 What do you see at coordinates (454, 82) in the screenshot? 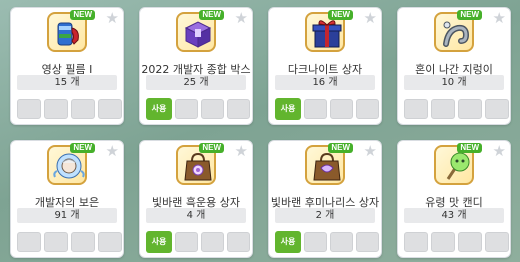
I see `item-count: 10 개` at bounding box center [454, 82].